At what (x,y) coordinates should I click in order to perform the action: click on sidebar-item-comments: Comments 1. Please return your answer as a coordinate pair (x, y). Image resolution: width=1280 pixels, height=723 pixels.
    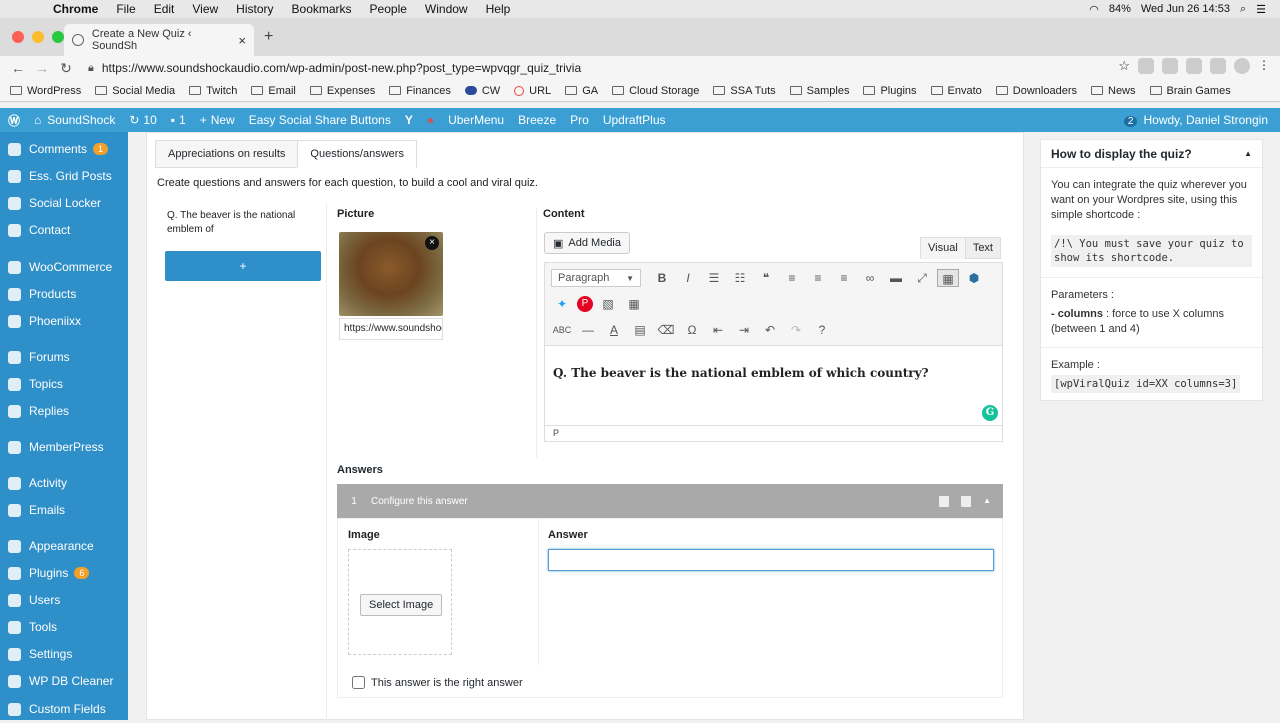
    Looking at the image, I should click on (58, 149).